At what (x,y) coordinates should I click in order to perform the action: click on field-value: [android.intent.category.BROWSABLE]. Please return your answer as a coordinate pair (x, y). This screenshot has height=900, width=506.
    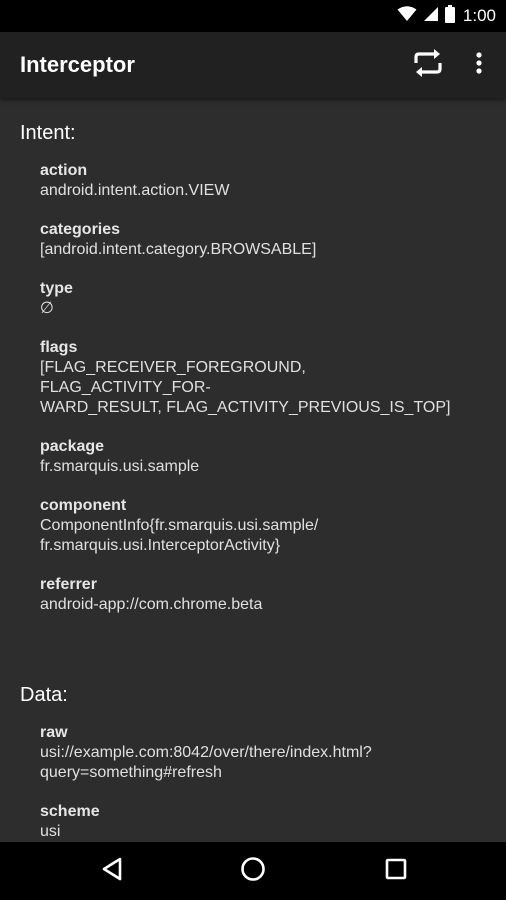
    Looking at the image, I should click on (178, 249).